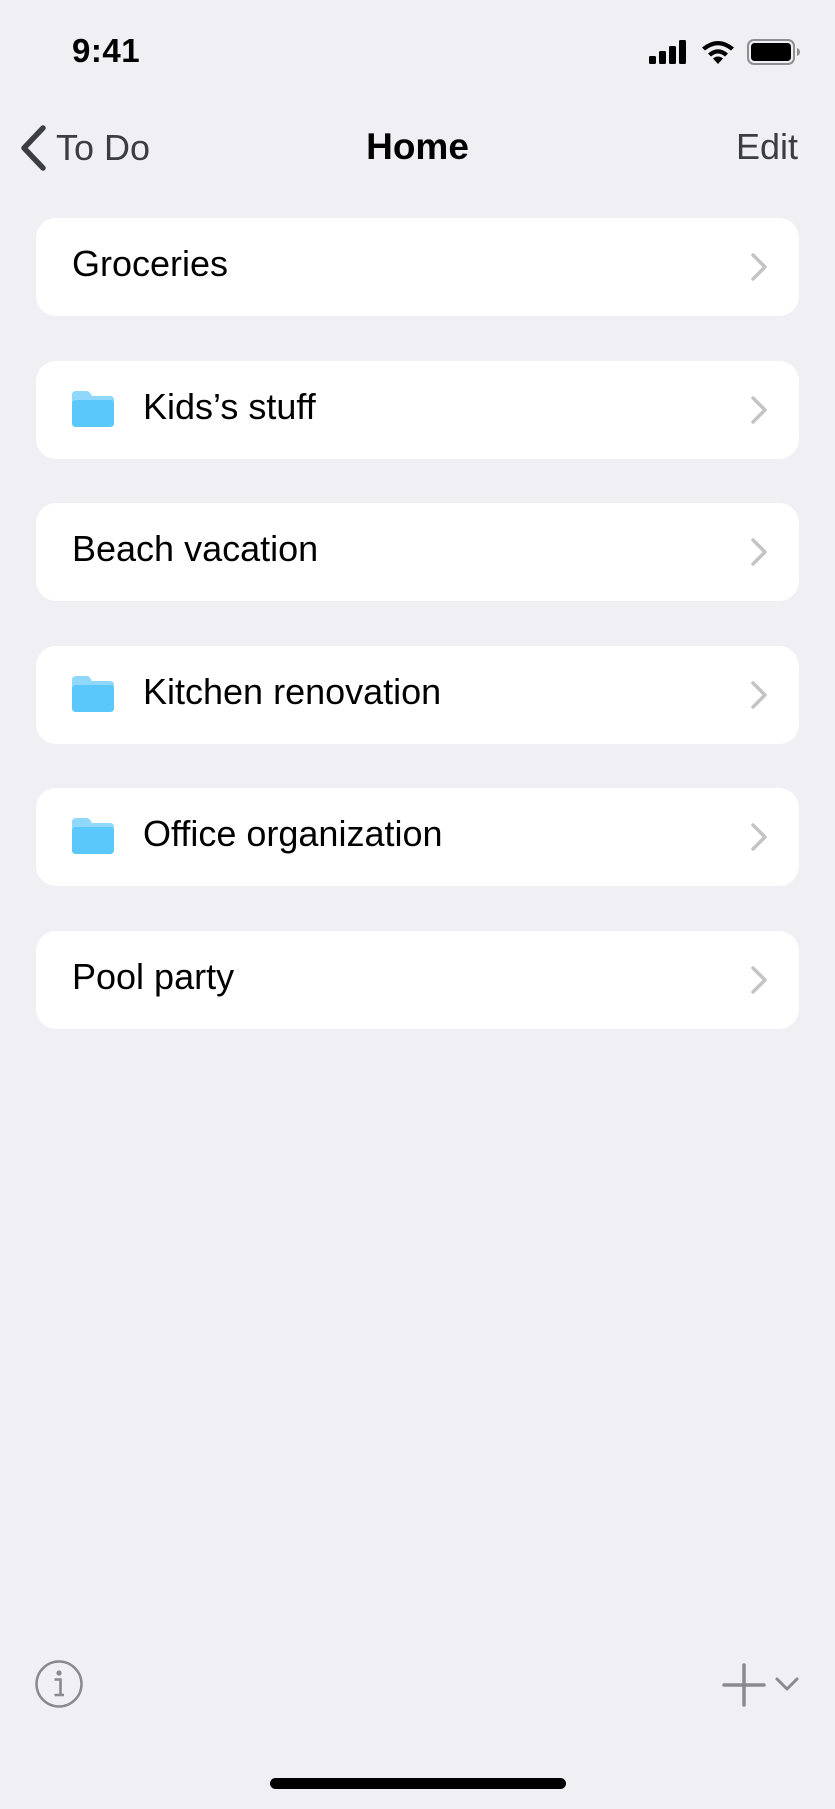 The image size is (835, 1809). Describe the element at coordinates (195, 548) in the screenshot. I see `list-item-label: Beach vacation` at that location.